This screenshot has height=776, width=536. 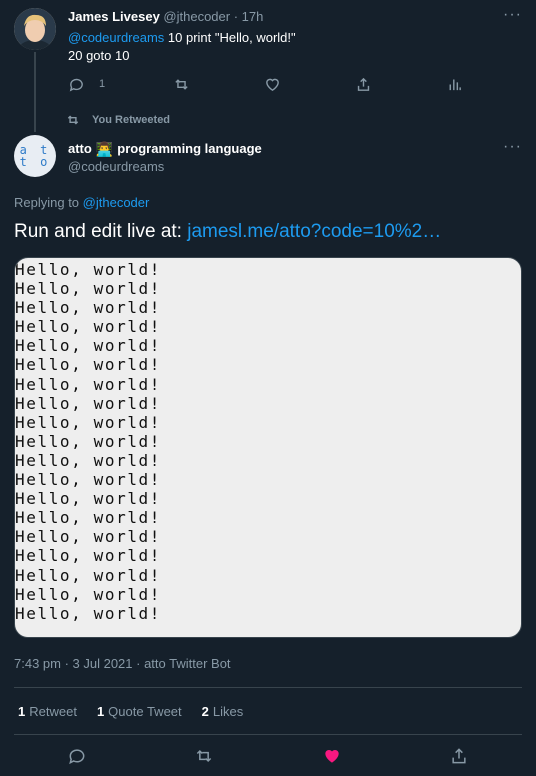 What do you see at coordinates (100, 711) in the screenshot?
I see `quotes-count: 1` at bounding box center [100, 711].